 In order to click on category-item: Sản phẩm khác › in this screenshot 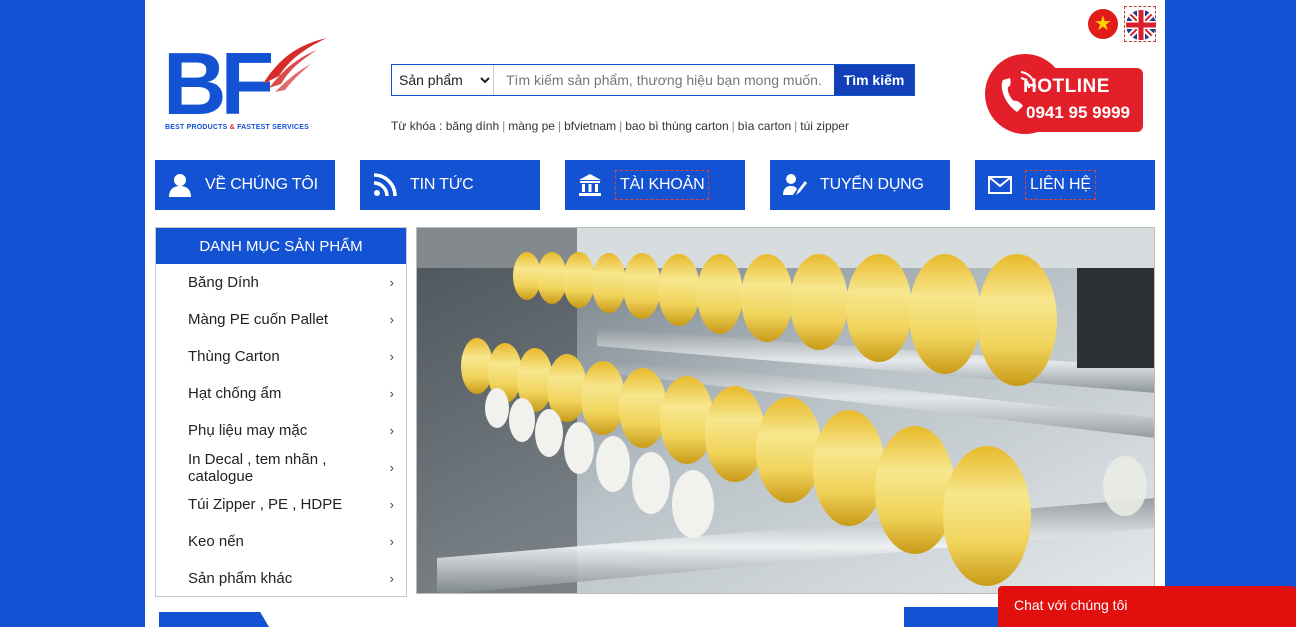, I will do `click(281, 578)`.